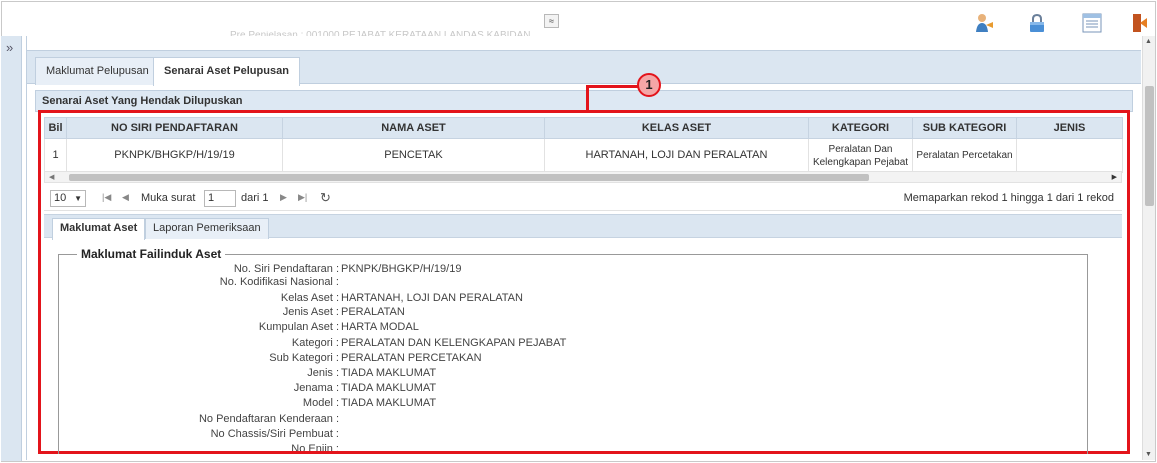  Describe the element at coordinates (860, 155) in the screenshot. I see `table-cell: Peralatan Dan Kelengkapan Pejabat` at that location.